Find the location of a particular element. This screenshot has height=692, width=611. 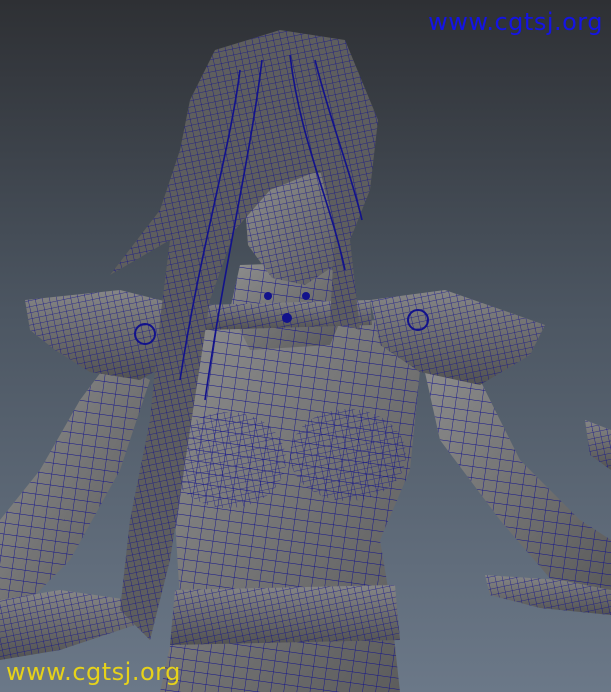

watermark-top: www.cgtsj.org is located at coordinates (515, 22).